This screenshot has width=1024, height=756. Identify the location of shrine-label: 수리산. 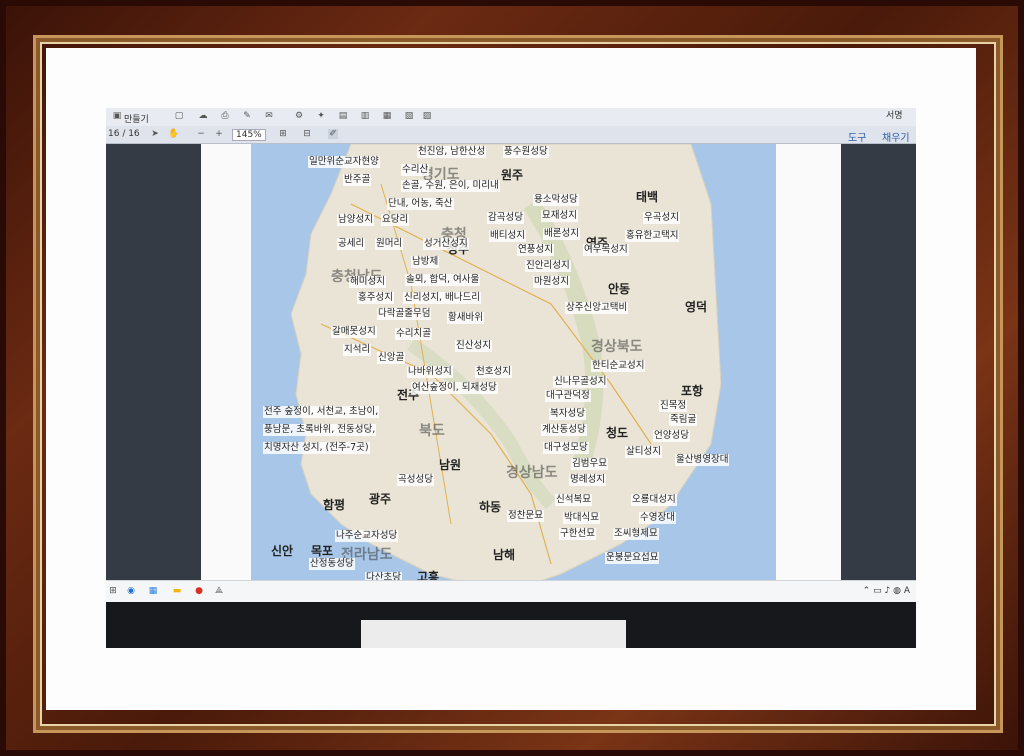
(415, 170).